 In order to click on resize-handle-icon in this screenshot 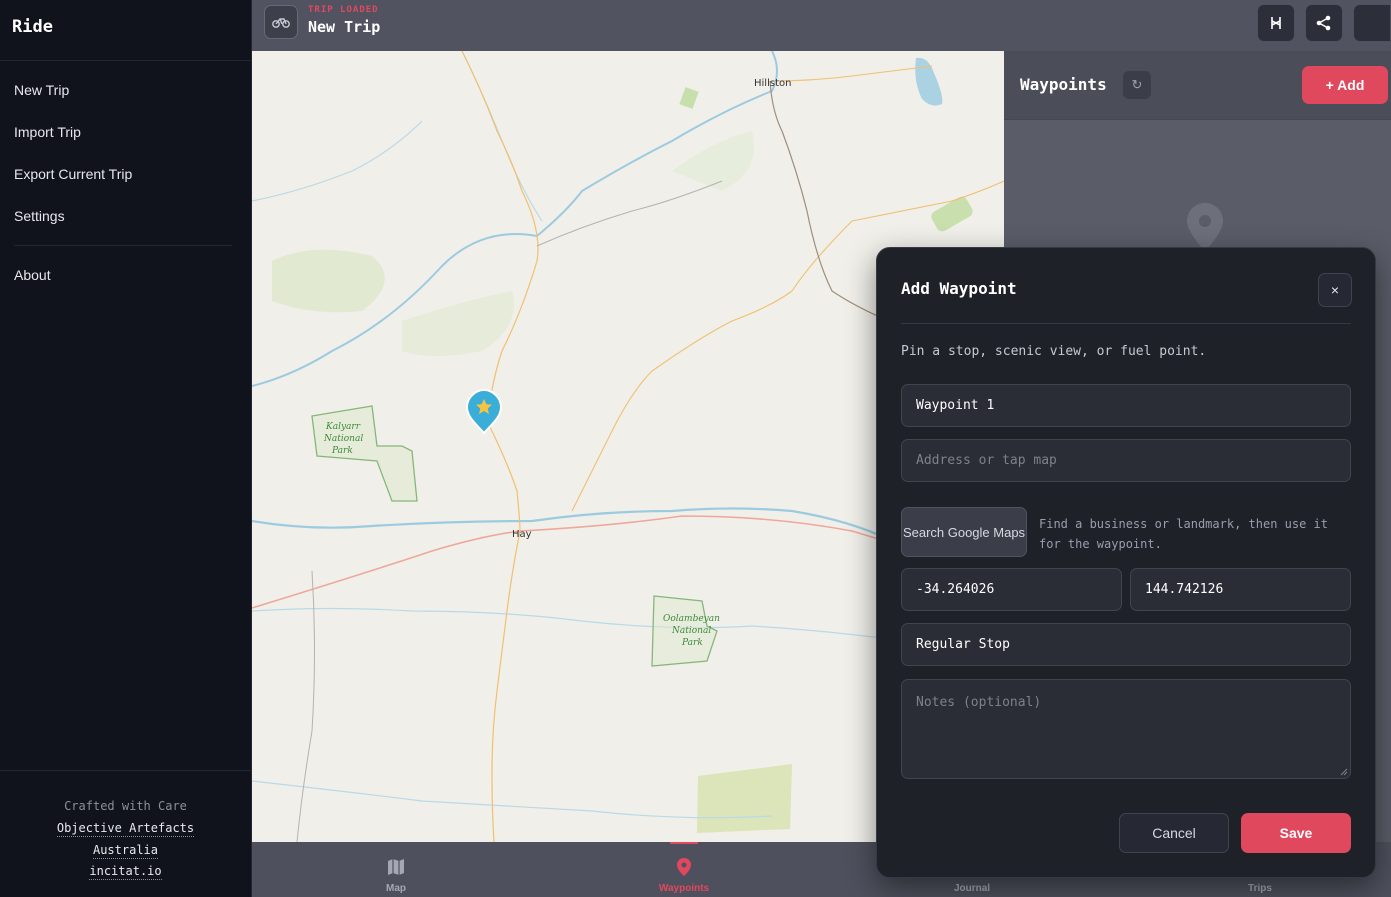, I will do `click(1344, 772)`.